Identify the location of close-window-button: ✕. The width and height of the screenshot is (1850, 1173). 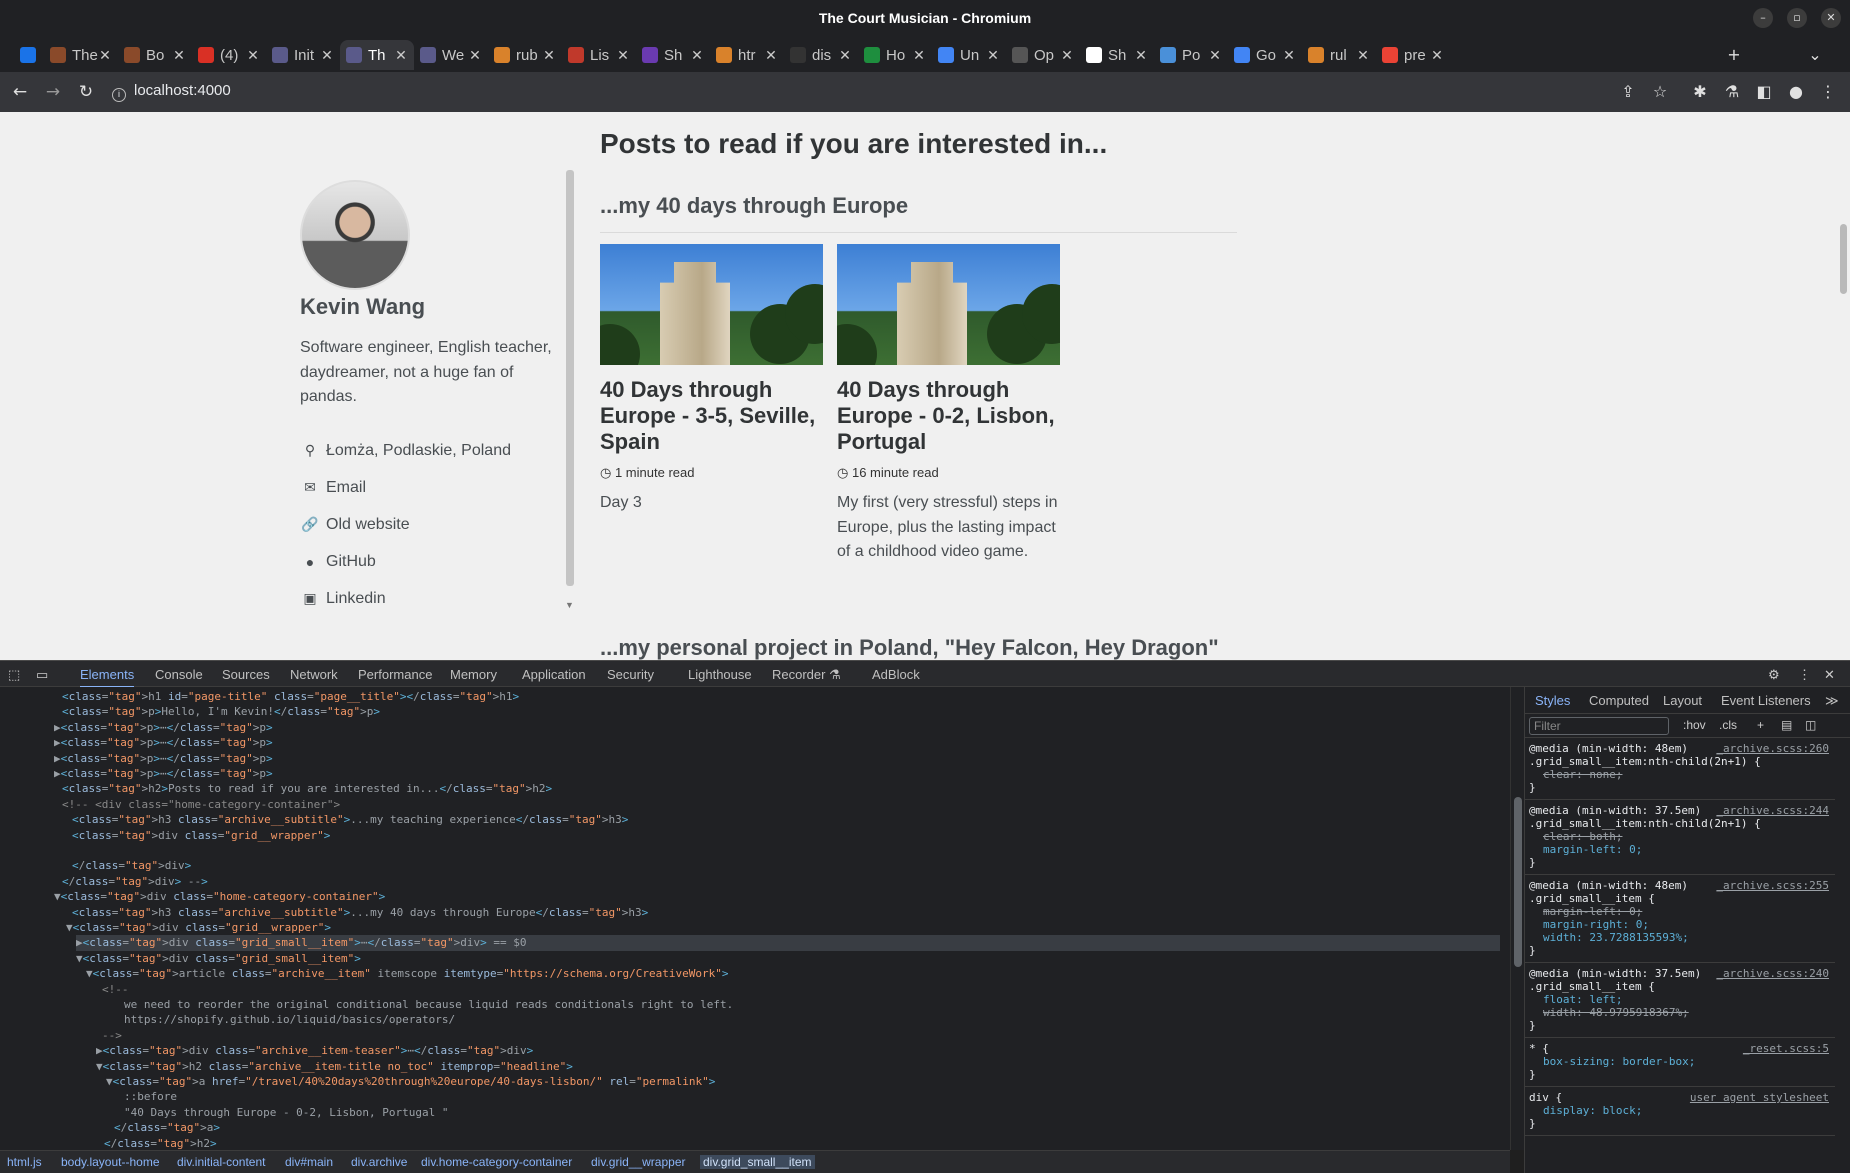
(1831, 18).